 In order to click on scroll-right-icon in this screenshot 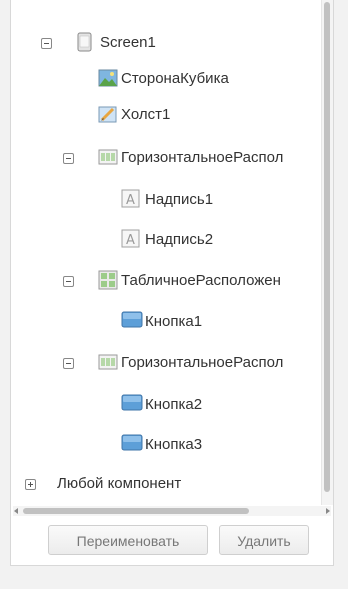, I will do `click(328, 511)`.